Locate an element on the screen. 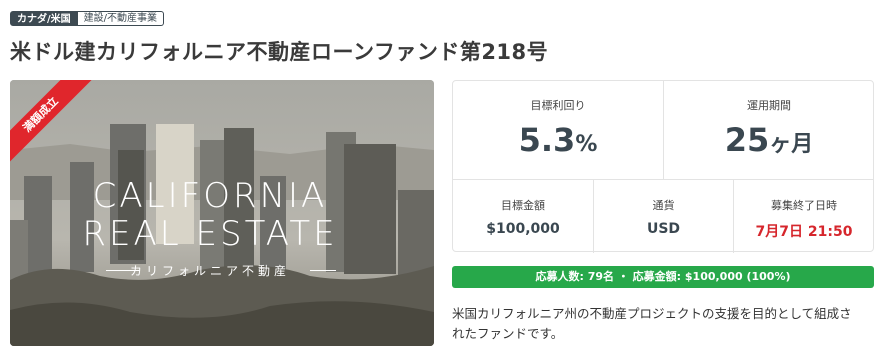 This screenshot has width=886, height=358. target-value: $100,000 is located at coordinates (523, 229).